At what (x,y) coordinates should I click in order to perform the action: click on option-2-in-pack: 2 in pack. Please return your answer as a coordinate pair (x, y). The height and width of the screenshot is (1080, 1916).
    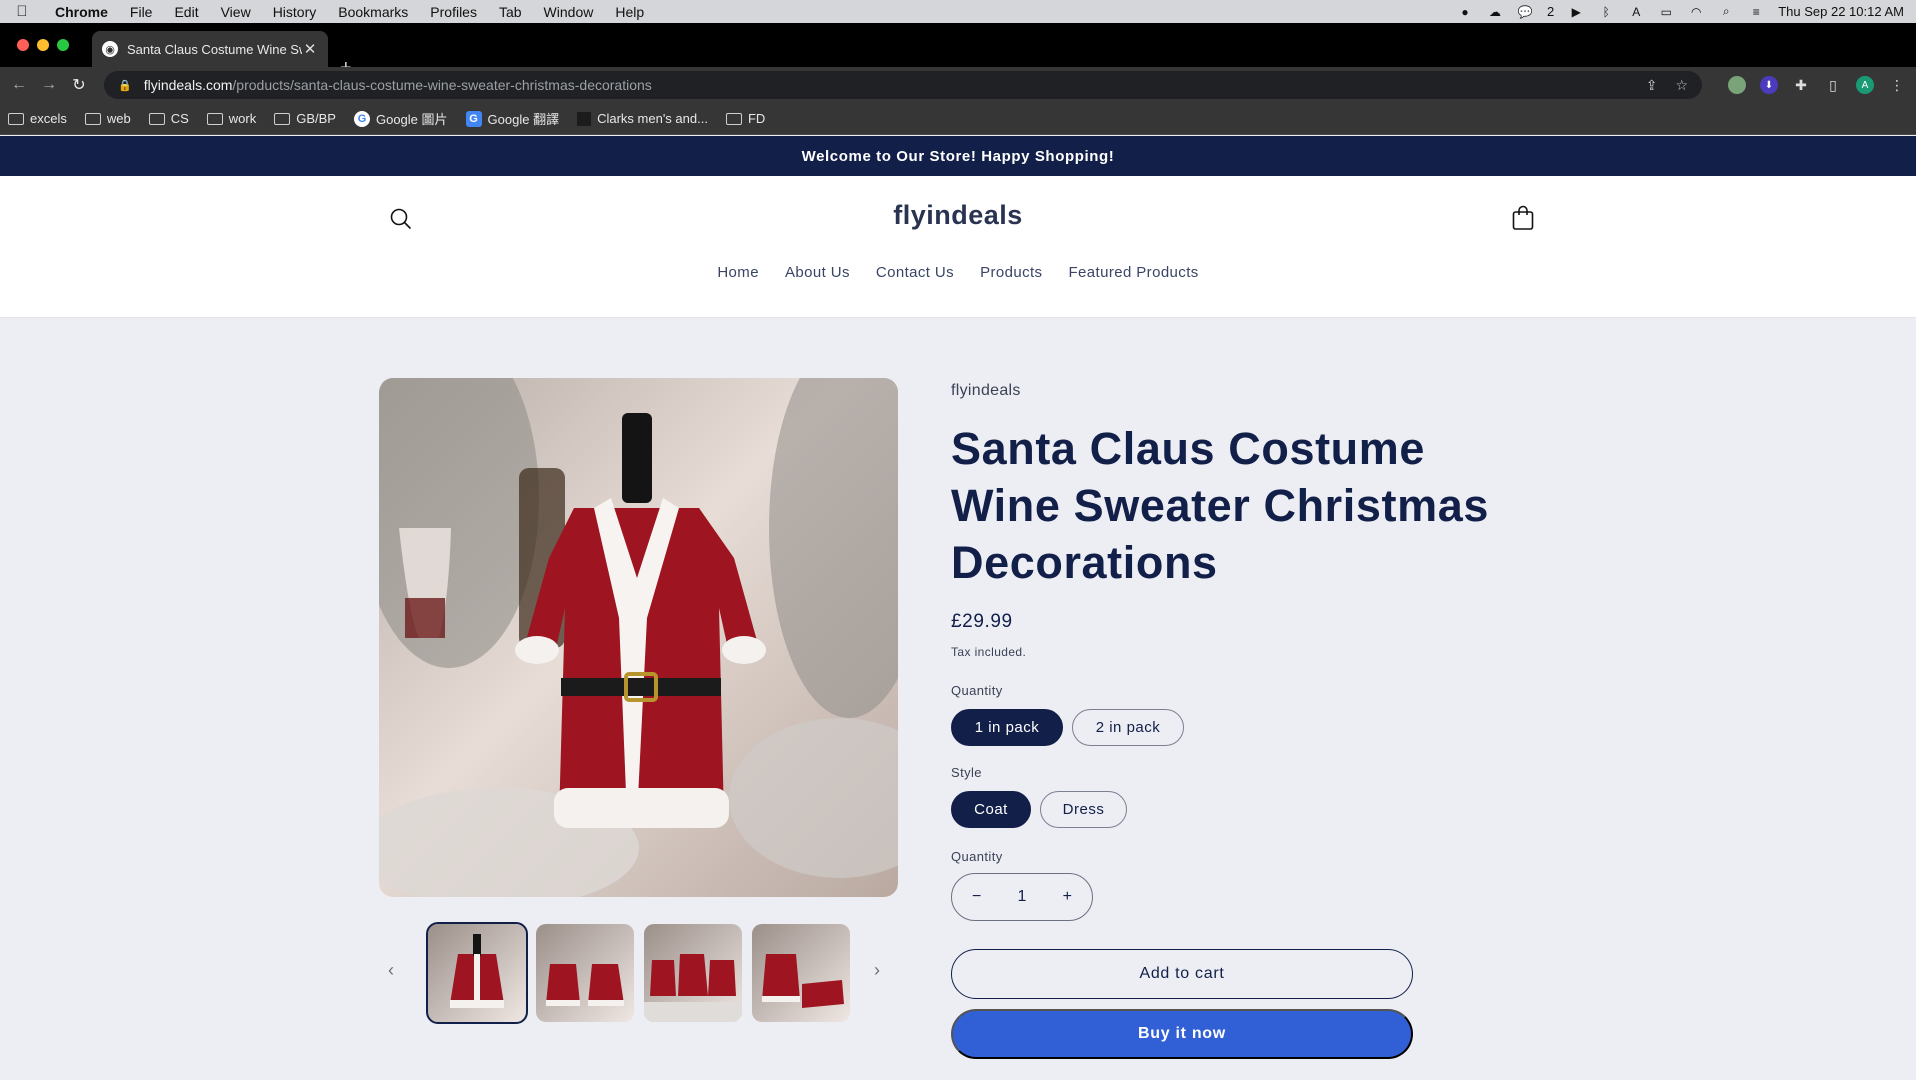
    Looking at the image, I should click on (1128, 727).